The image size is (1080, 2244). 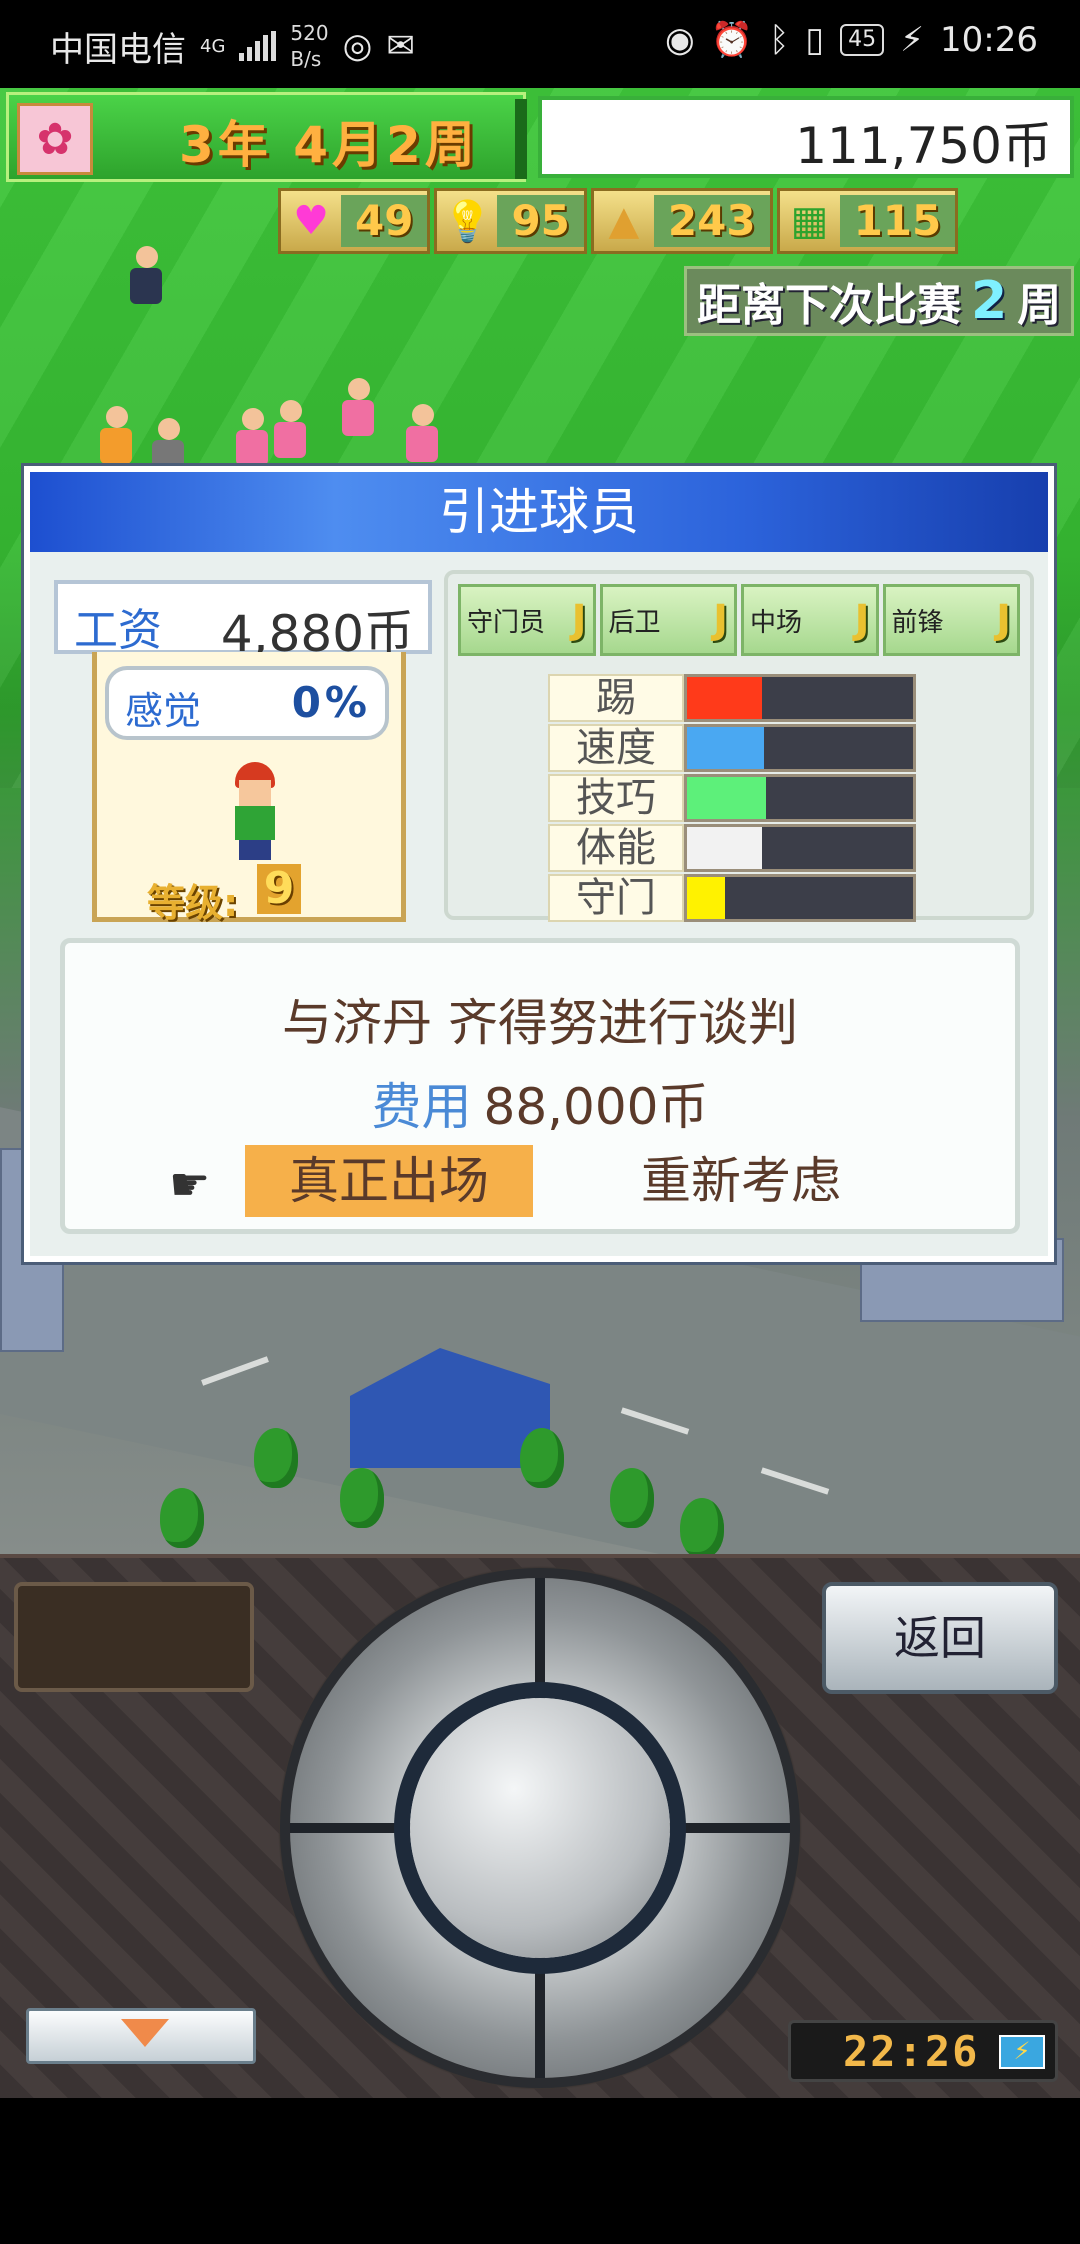 I want to click on network-speed: 520 B/s, so click(x=309, y=46).